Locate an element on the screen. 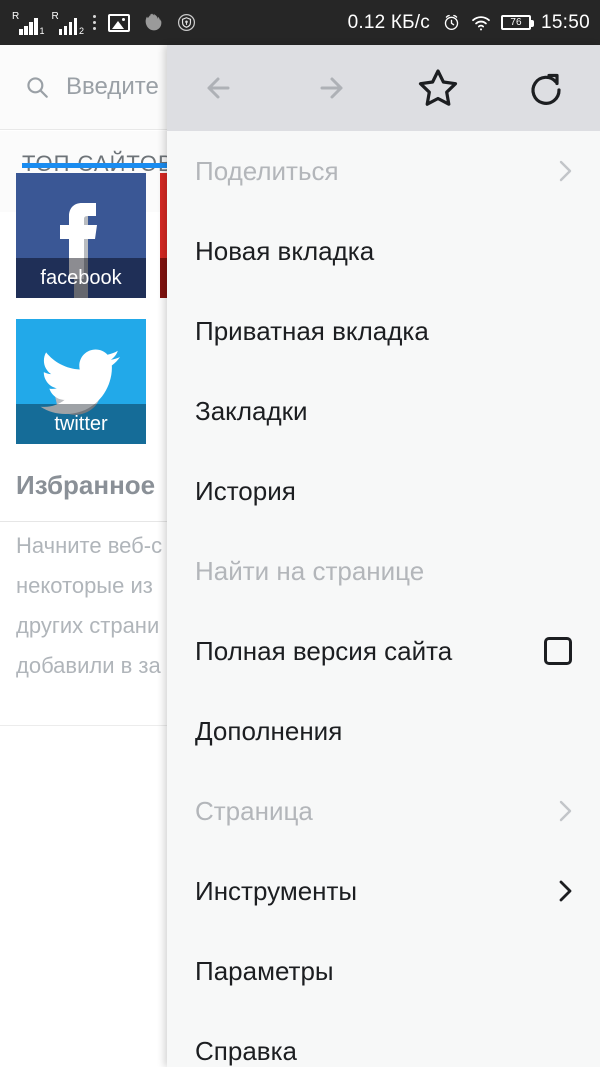 The image size is (600, 1067). back-button is located at coordinates (221, 88).